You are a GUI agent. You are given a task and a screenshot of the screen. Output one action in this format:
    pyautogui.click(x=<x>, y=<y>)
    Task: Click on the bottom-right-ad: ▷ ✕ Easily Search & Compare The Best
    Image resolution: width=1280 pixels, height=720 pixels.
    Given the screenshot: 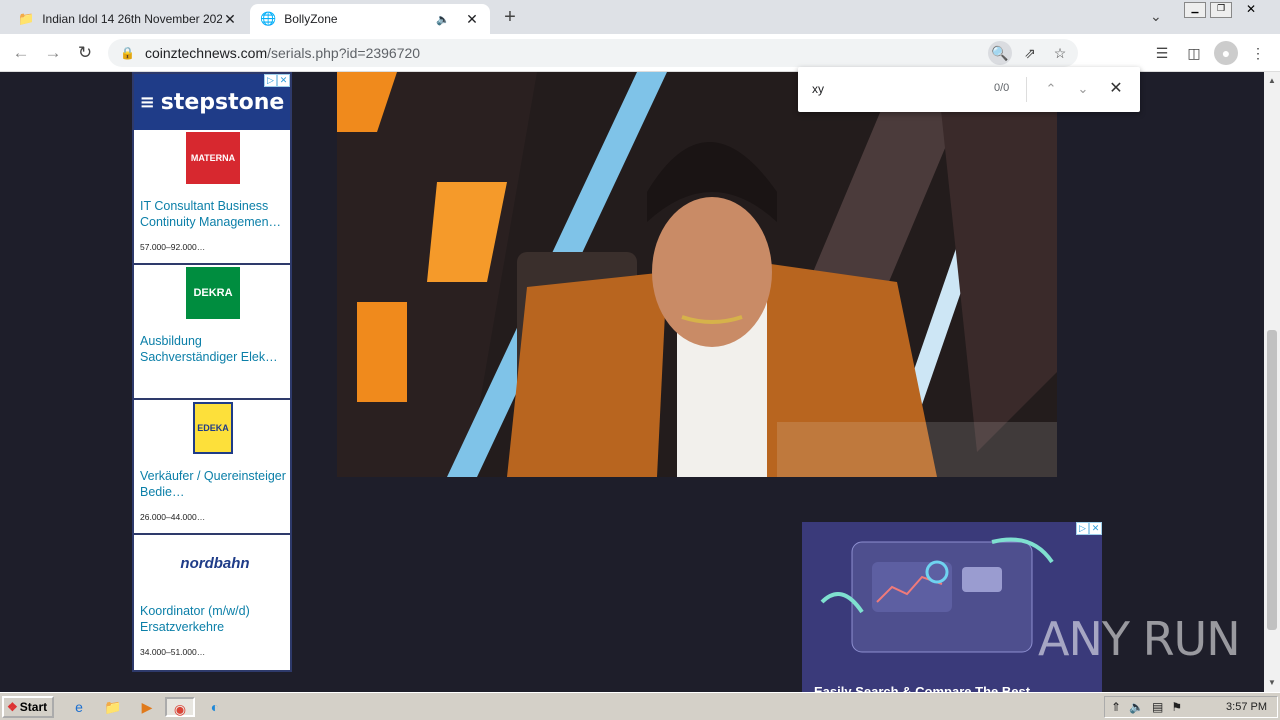 What is the action you would take?
    pyautogui.click(x=952, y=607)
    